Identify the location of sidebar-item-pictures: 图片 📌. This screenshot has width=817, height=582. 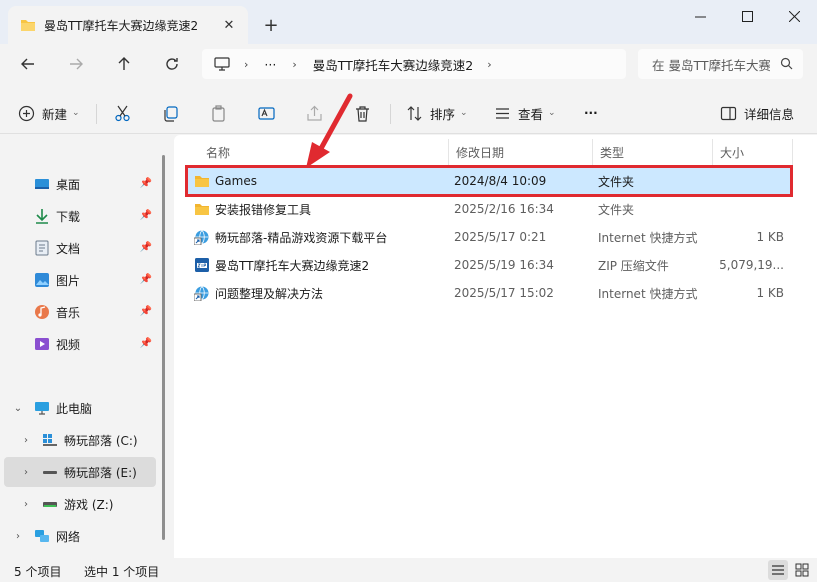
(80, 280).